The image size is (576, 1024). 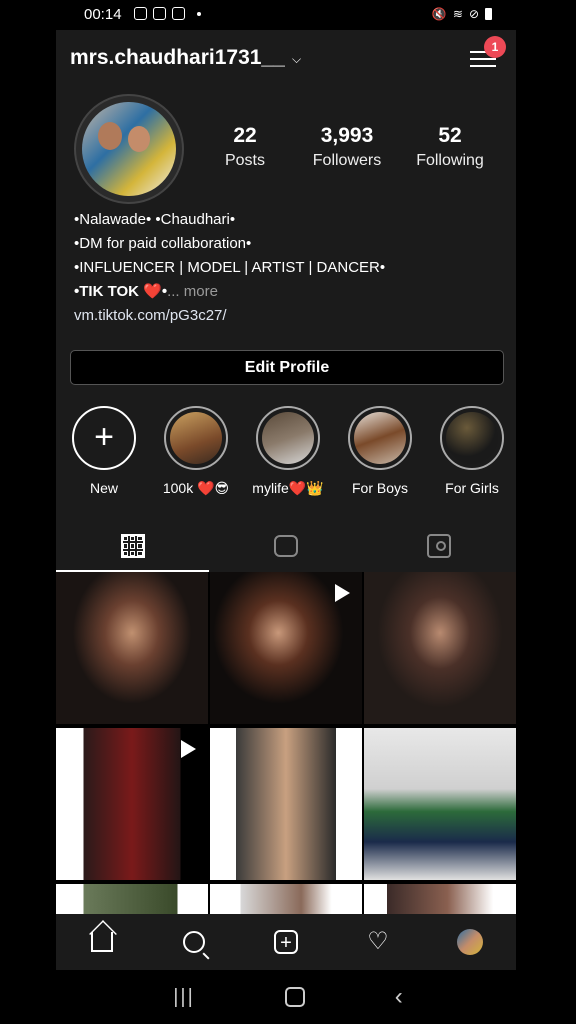 I want to click on highlight-new: + New, so click(x=104, y=451).